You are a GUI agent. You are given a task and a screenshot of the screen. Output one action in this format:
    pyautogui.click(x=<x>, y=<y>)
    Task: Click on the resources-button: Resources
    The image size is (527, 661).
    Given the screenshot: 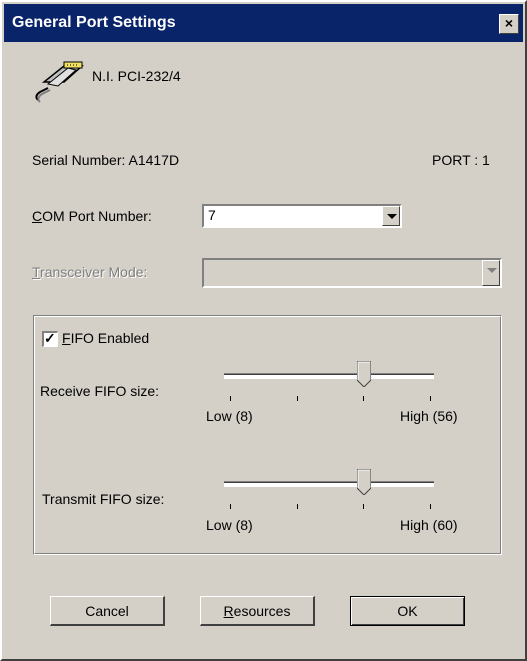 What is the action you would take?
    pyautogui.click(x=257, y=611)
    